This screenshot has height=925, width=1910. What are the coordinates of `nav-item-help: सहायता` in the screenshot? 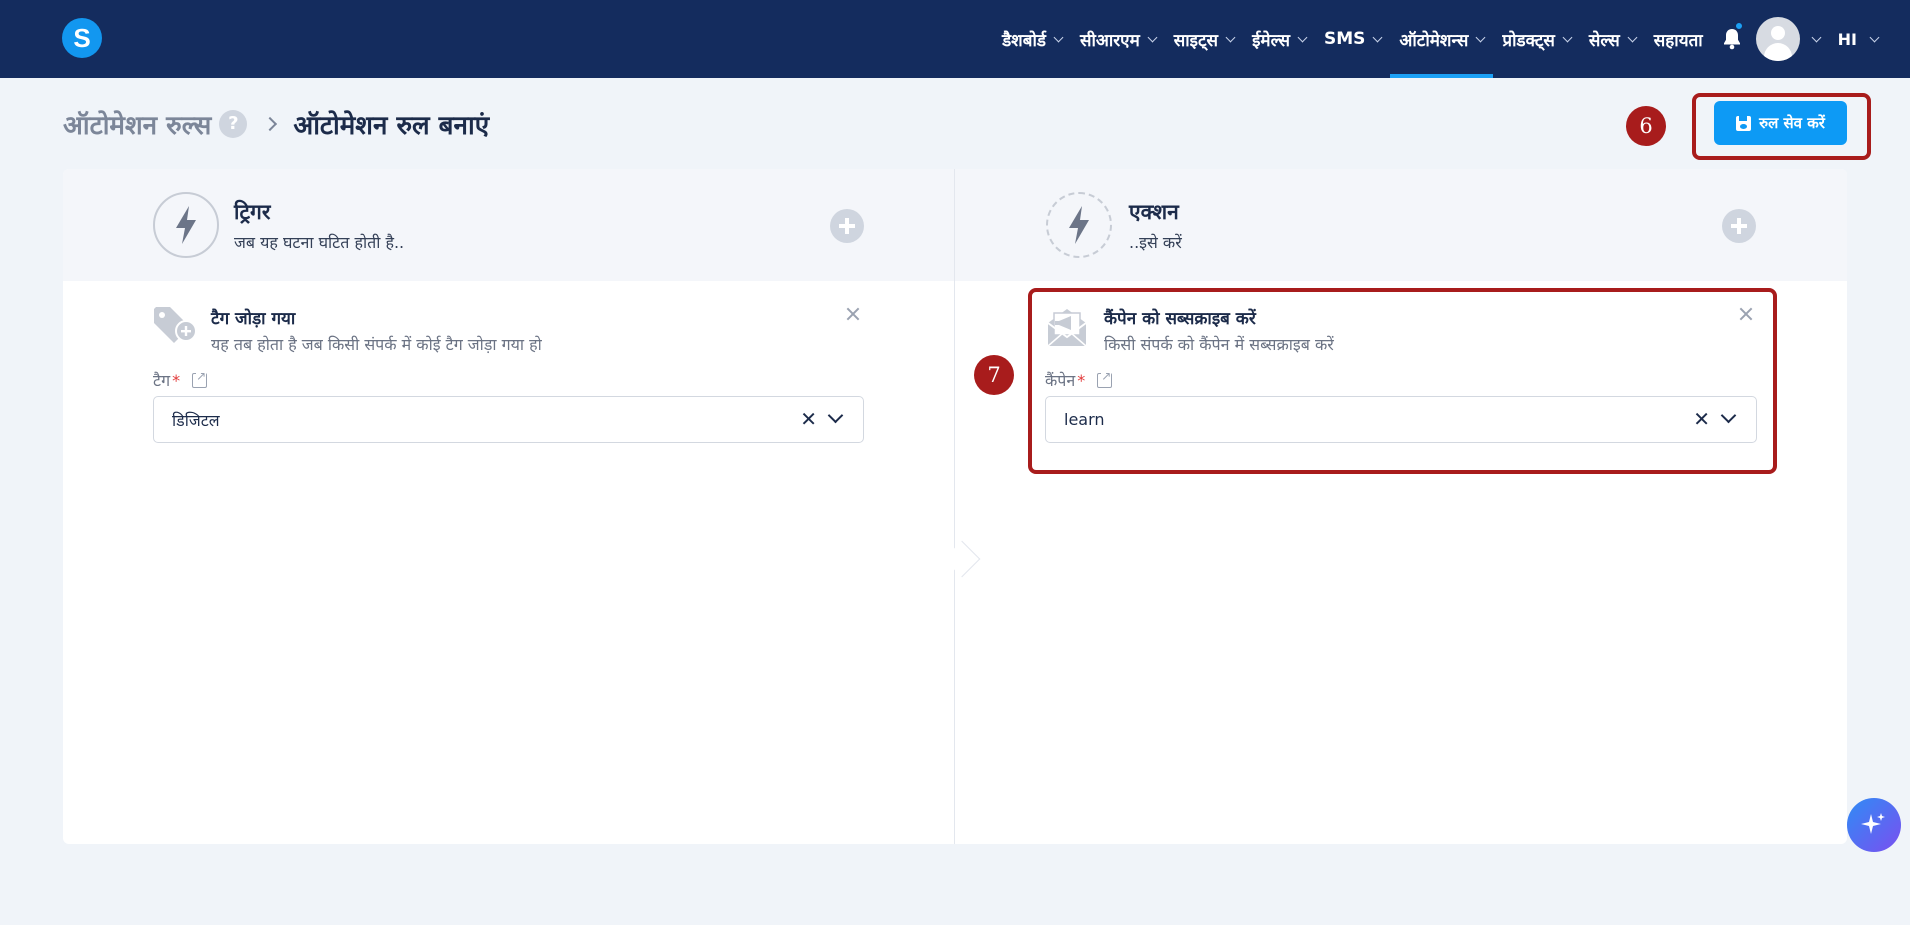 It's located at (1678, 39).